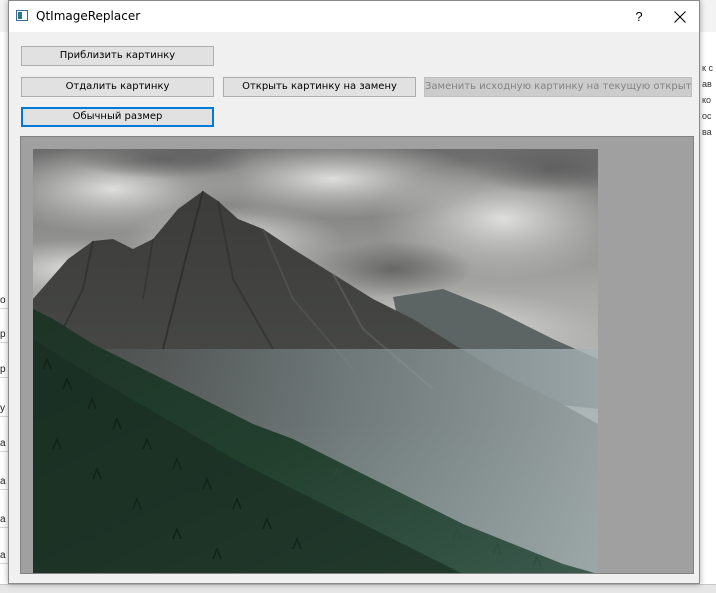  I want to click on zoom-in-button: Приблизить картинку, so click(117, 56).